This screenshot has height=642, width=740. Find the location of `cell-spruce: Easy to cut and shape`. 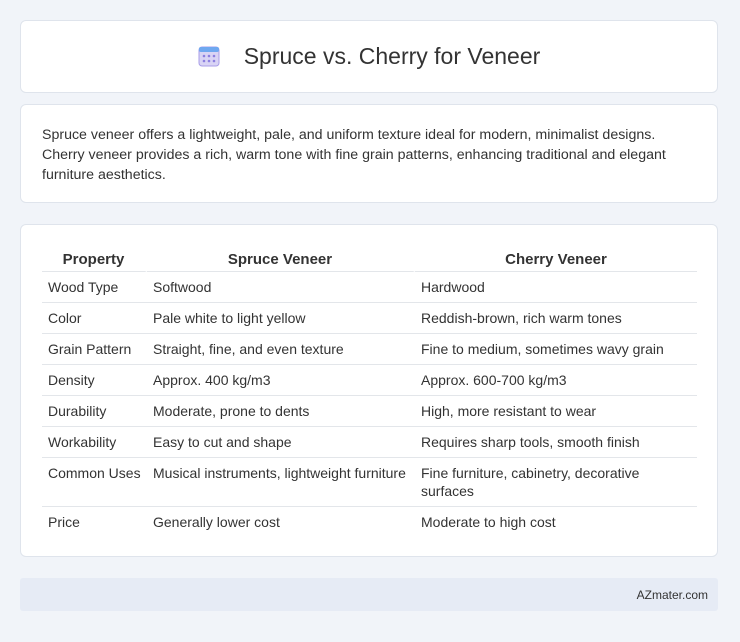

cell-spruce: Easy to cut and shape is located at coordinates (281, 442).